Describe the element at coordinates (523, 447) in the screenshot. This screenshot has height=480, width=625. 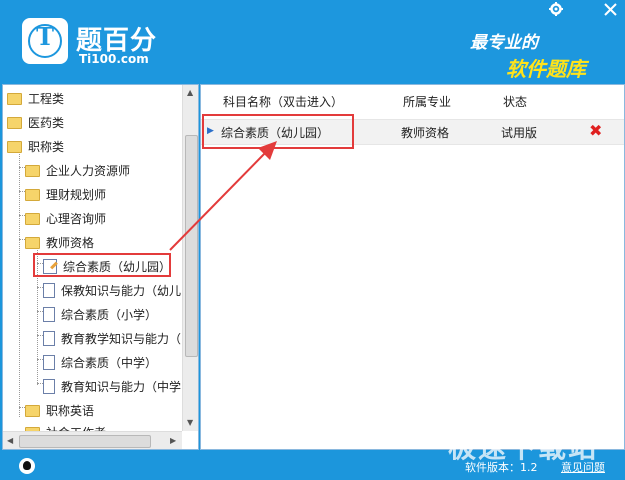
I see `watermark: 极速下载站` at that location.